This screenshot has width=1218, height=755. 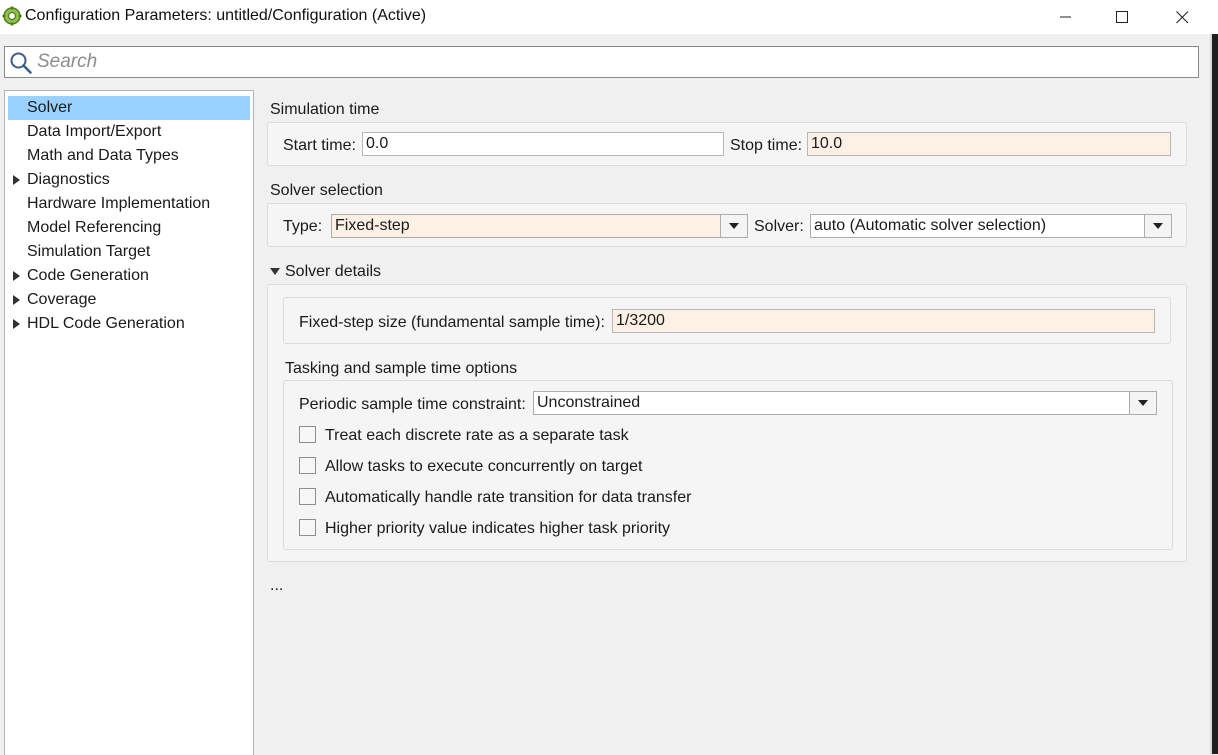 I want to click on tree-item-simulation-target: Simulation Target, so click(x=129, y=252).